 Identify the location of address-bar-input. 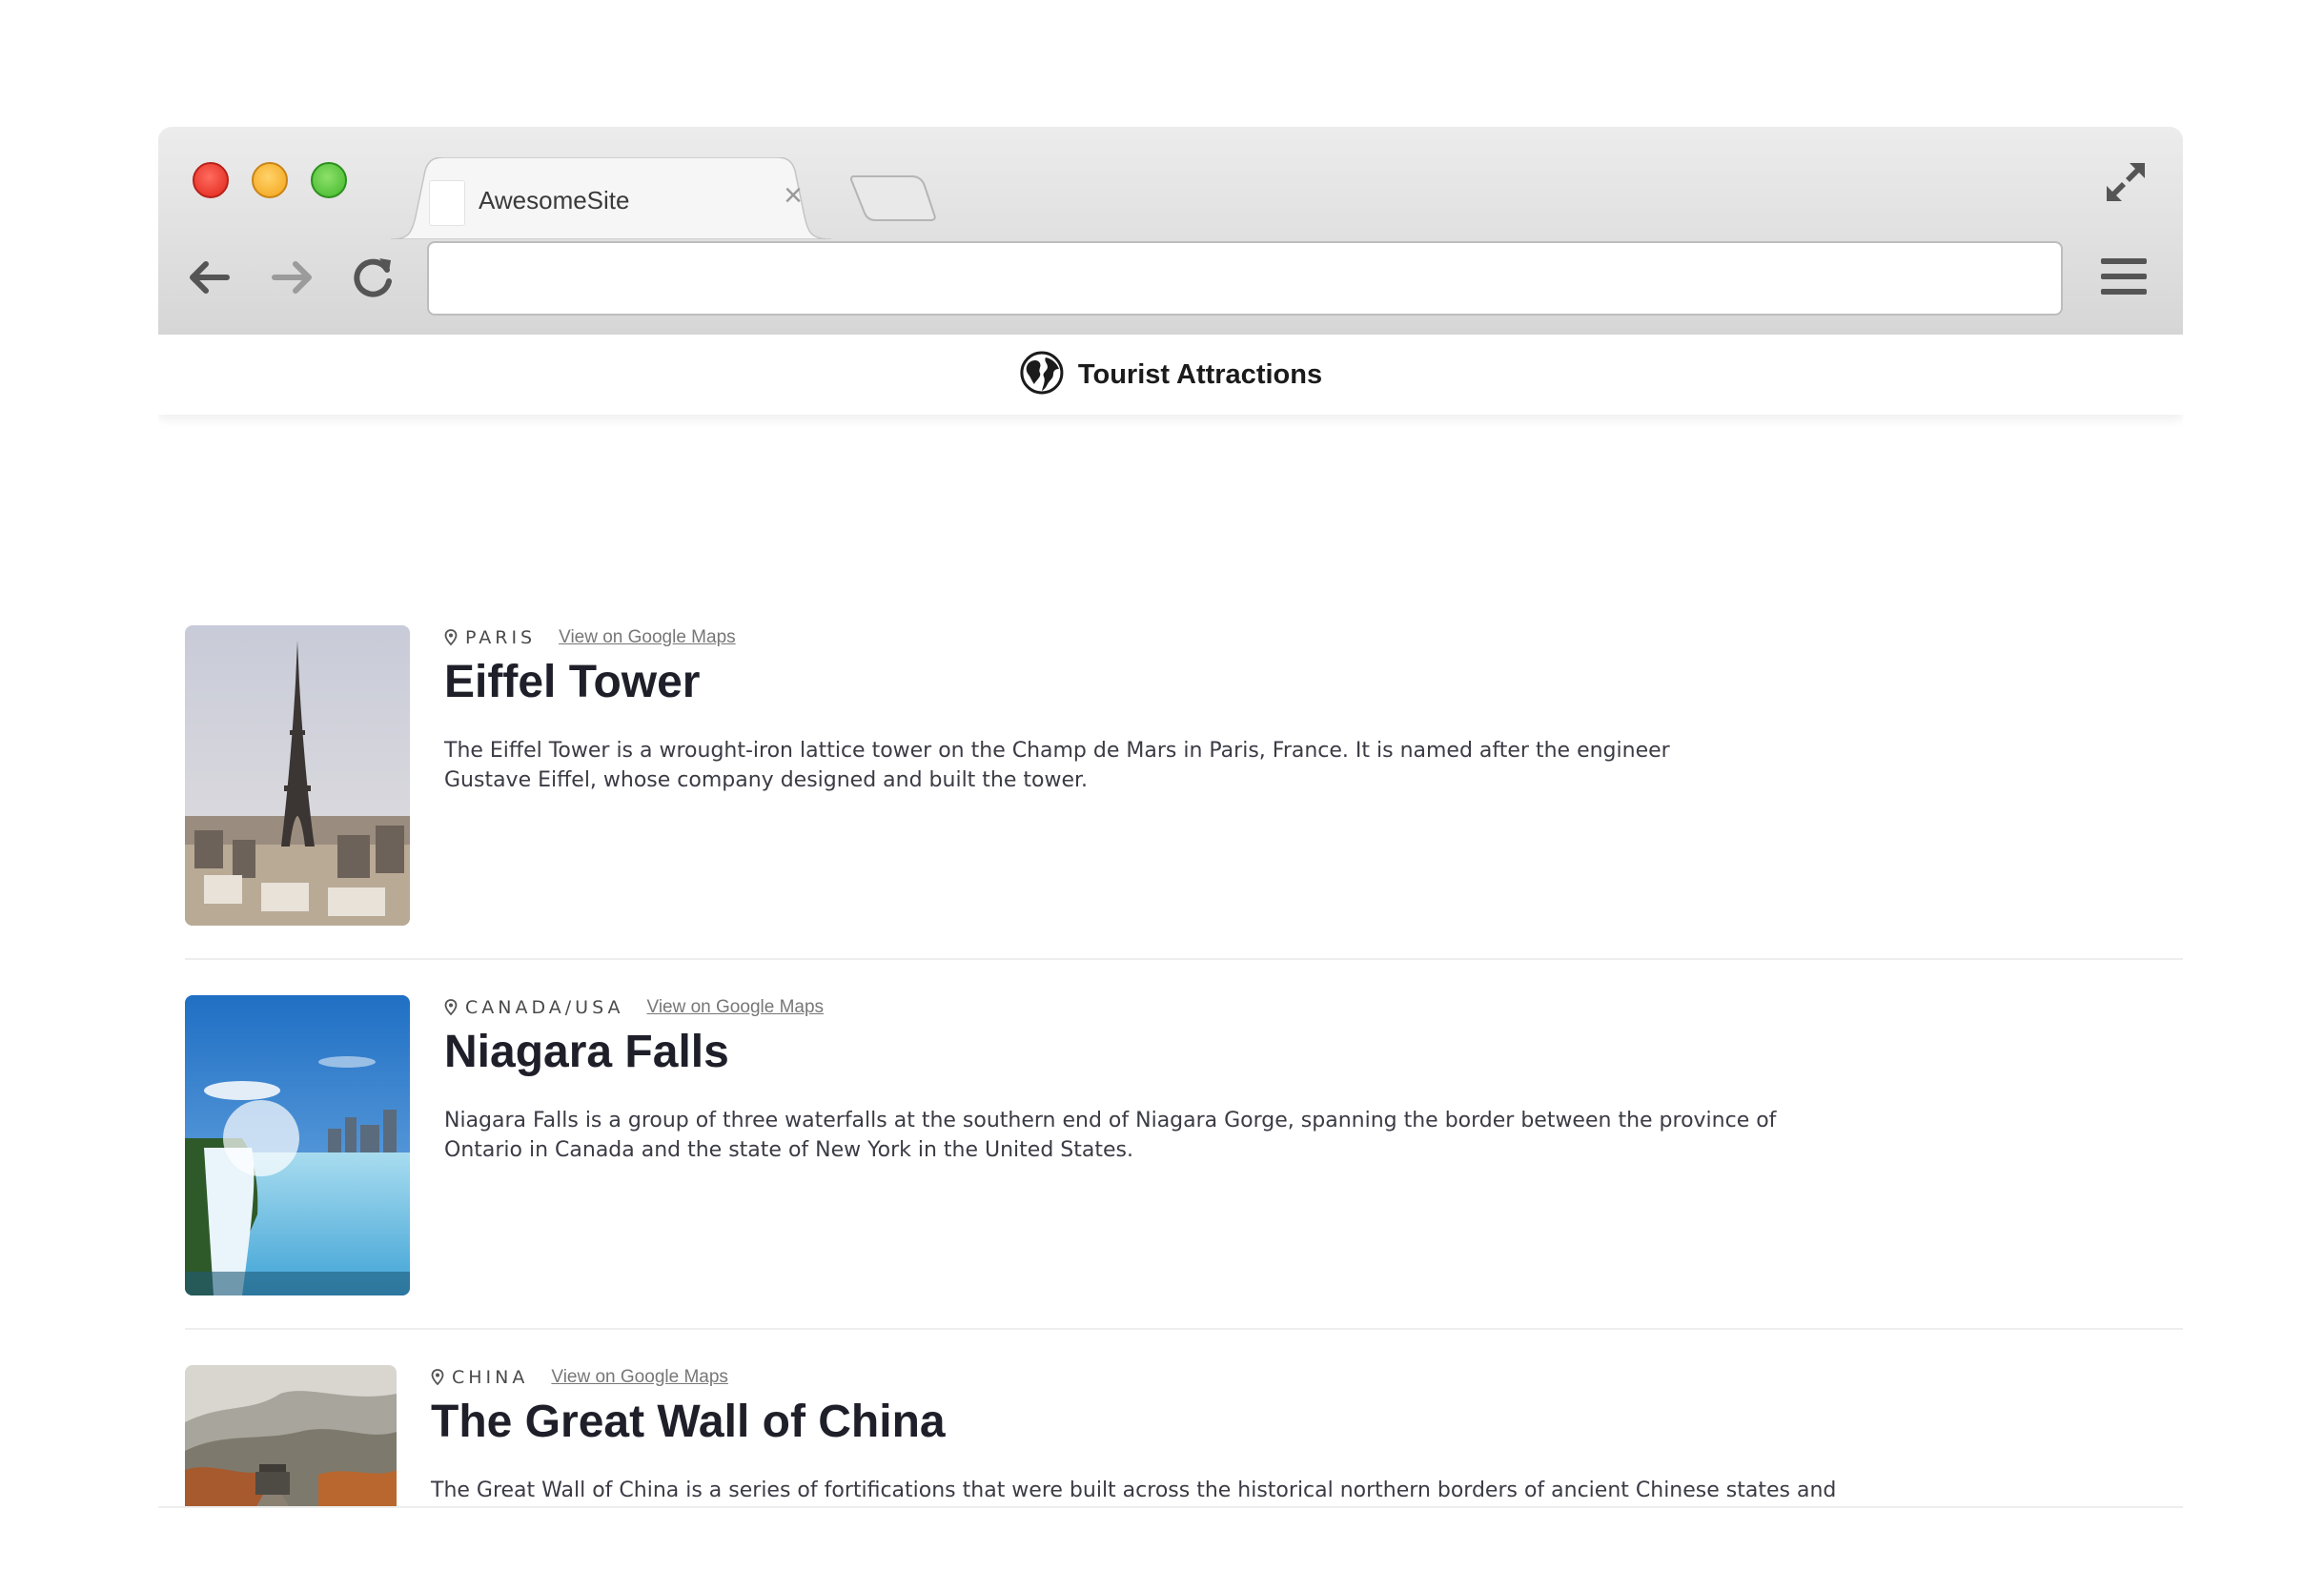
(1245, 279).